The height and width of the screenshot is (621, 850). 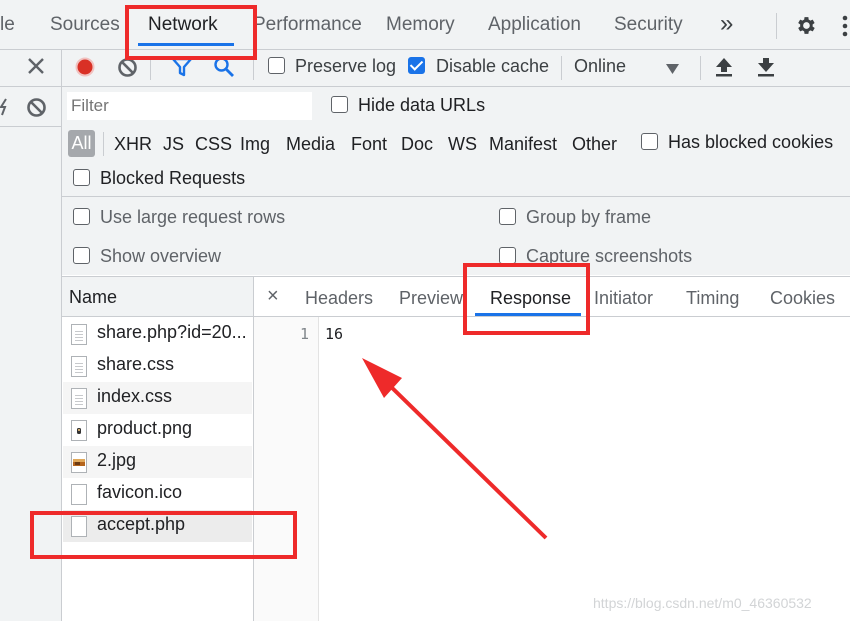 I want to click on annotation-arrow, so click(x=455, y=449).